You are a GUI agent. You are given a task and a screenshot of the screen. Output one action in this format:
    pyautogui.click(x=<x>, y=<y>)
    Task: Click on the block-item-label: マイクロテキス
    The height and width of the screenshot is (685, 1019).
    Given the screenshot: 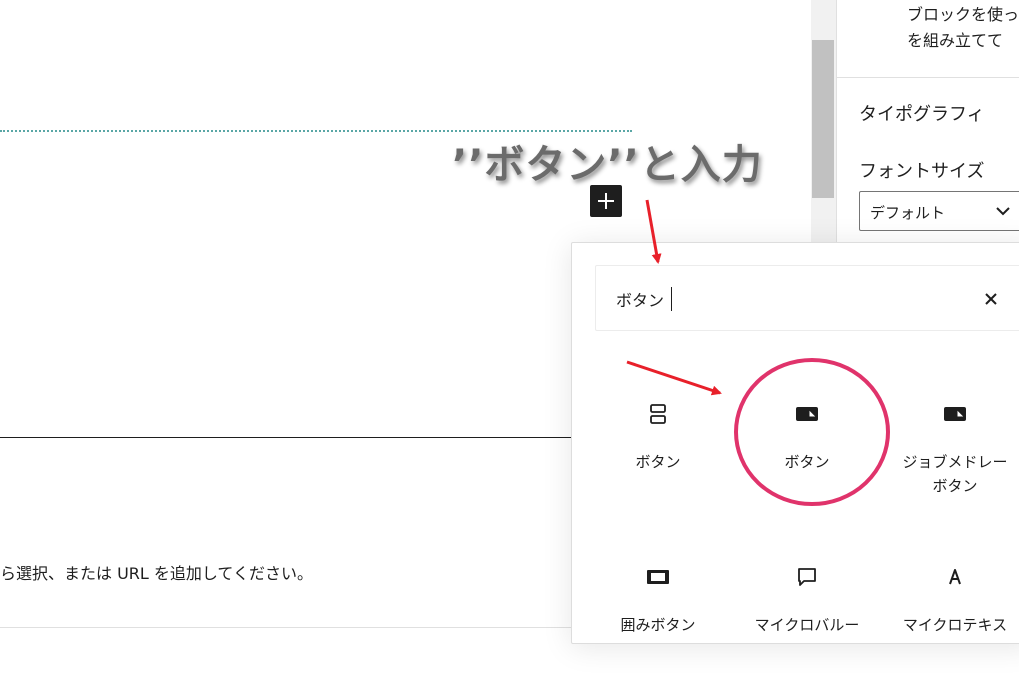 What is the action you would take?
    pyautogui.click(x=955, y=625)
    